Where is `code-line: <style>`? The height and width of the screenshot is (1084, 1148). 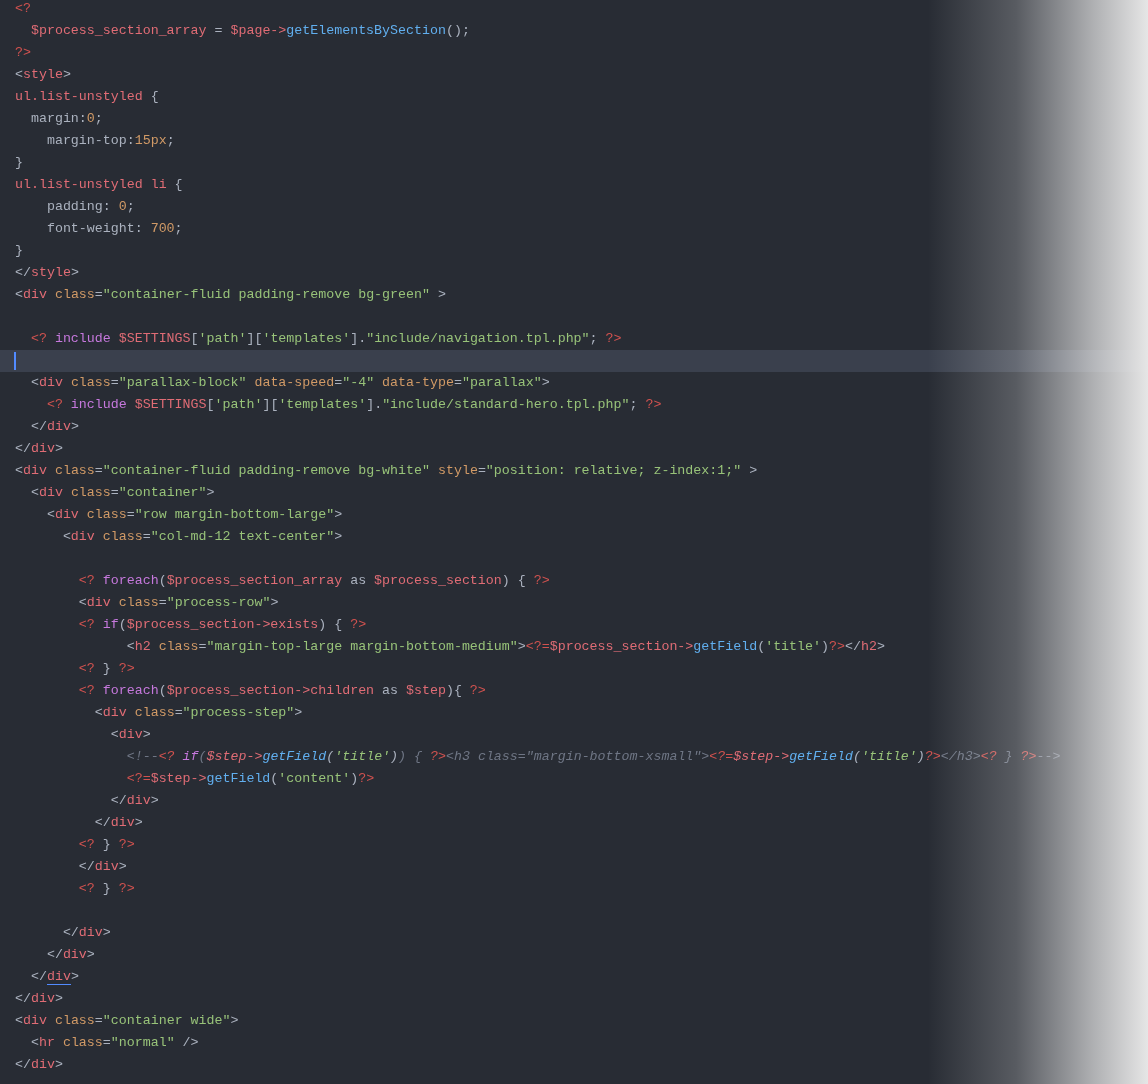
code-line: <style> is located at coordinates (43, 75).